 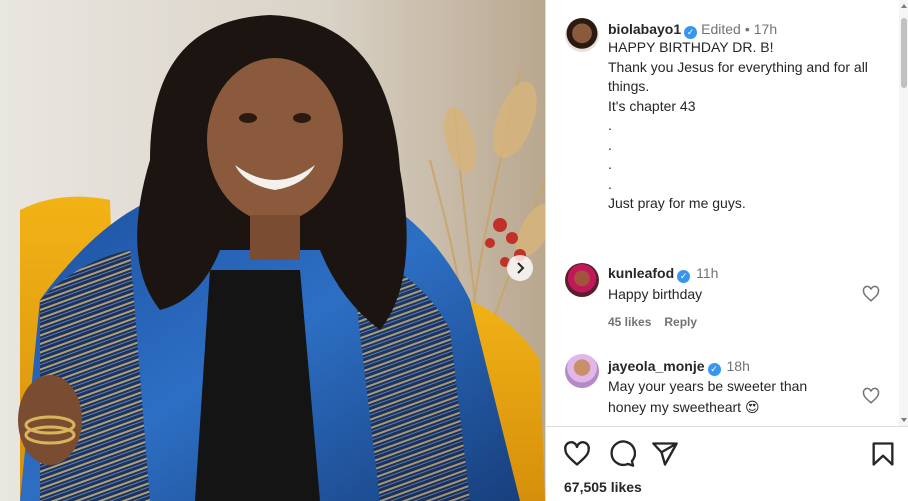 I want to click on likes-count: 67,505 likes, so click(x=603, y=487).